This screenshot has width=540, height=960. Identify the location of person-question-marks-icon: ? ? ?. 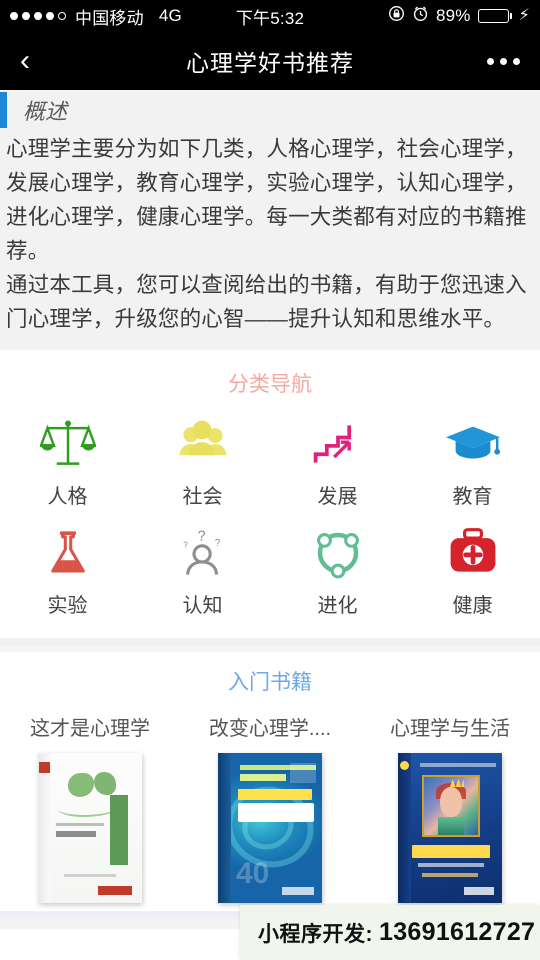
(203, 553).